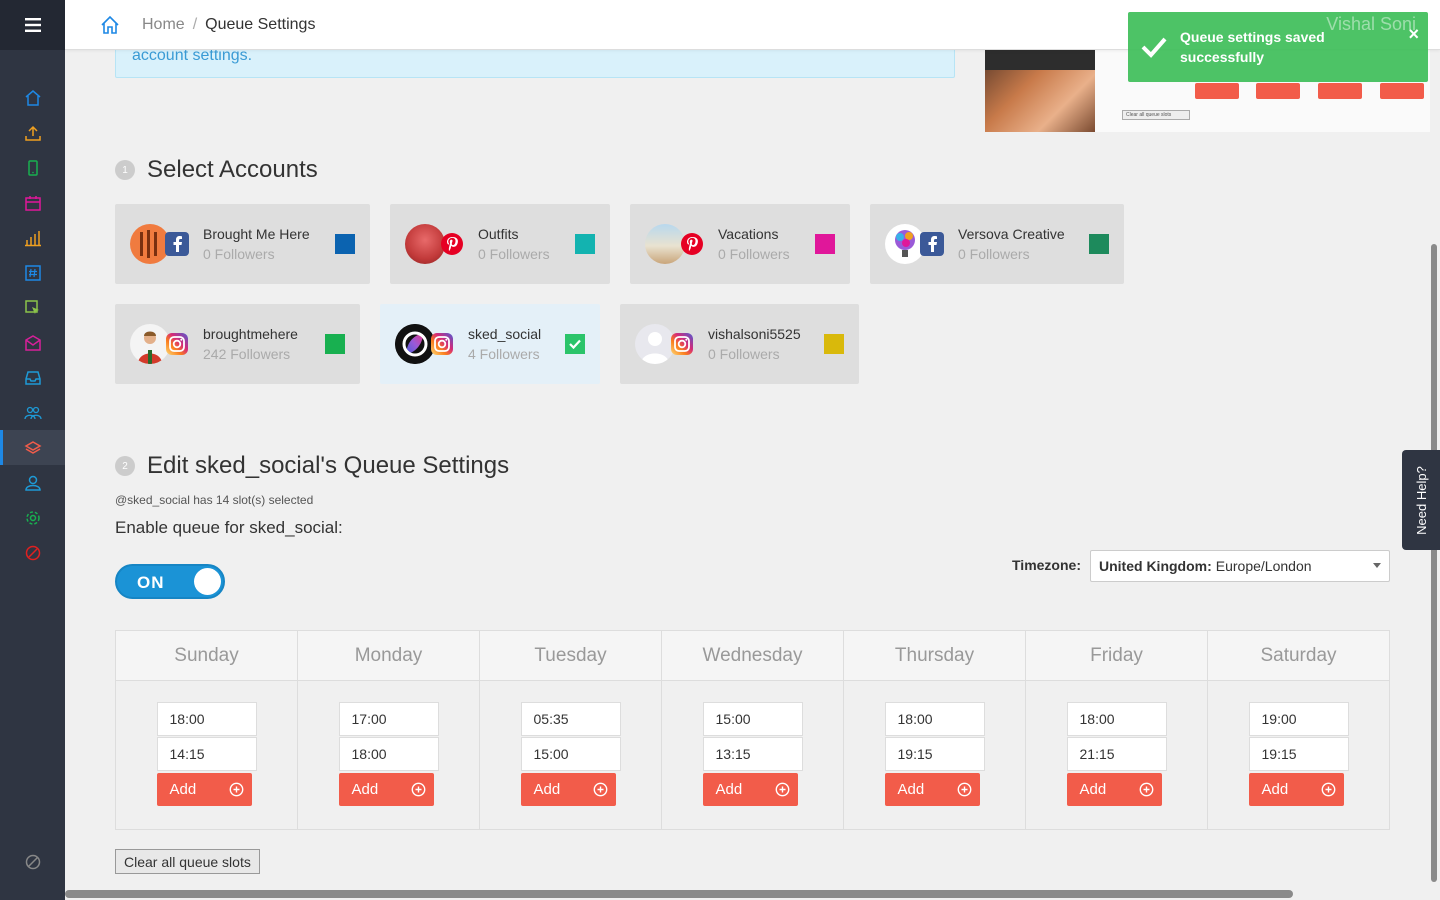 This screenshot has height=900, width=1440. I want to click on account-name: broughtmehere, so click(250, 334).